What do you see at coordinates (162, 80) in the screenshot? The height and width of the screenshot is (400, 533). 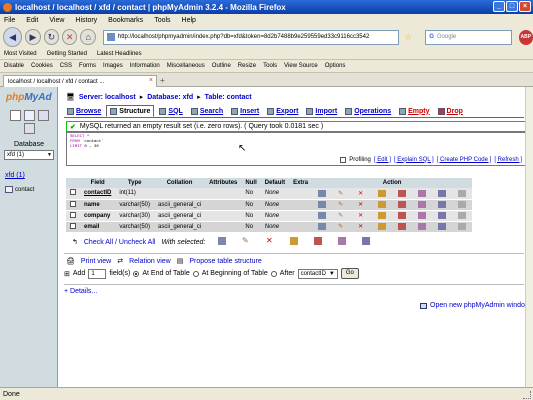 I see `new-tab-button: +` at bounding box center [162, 80].